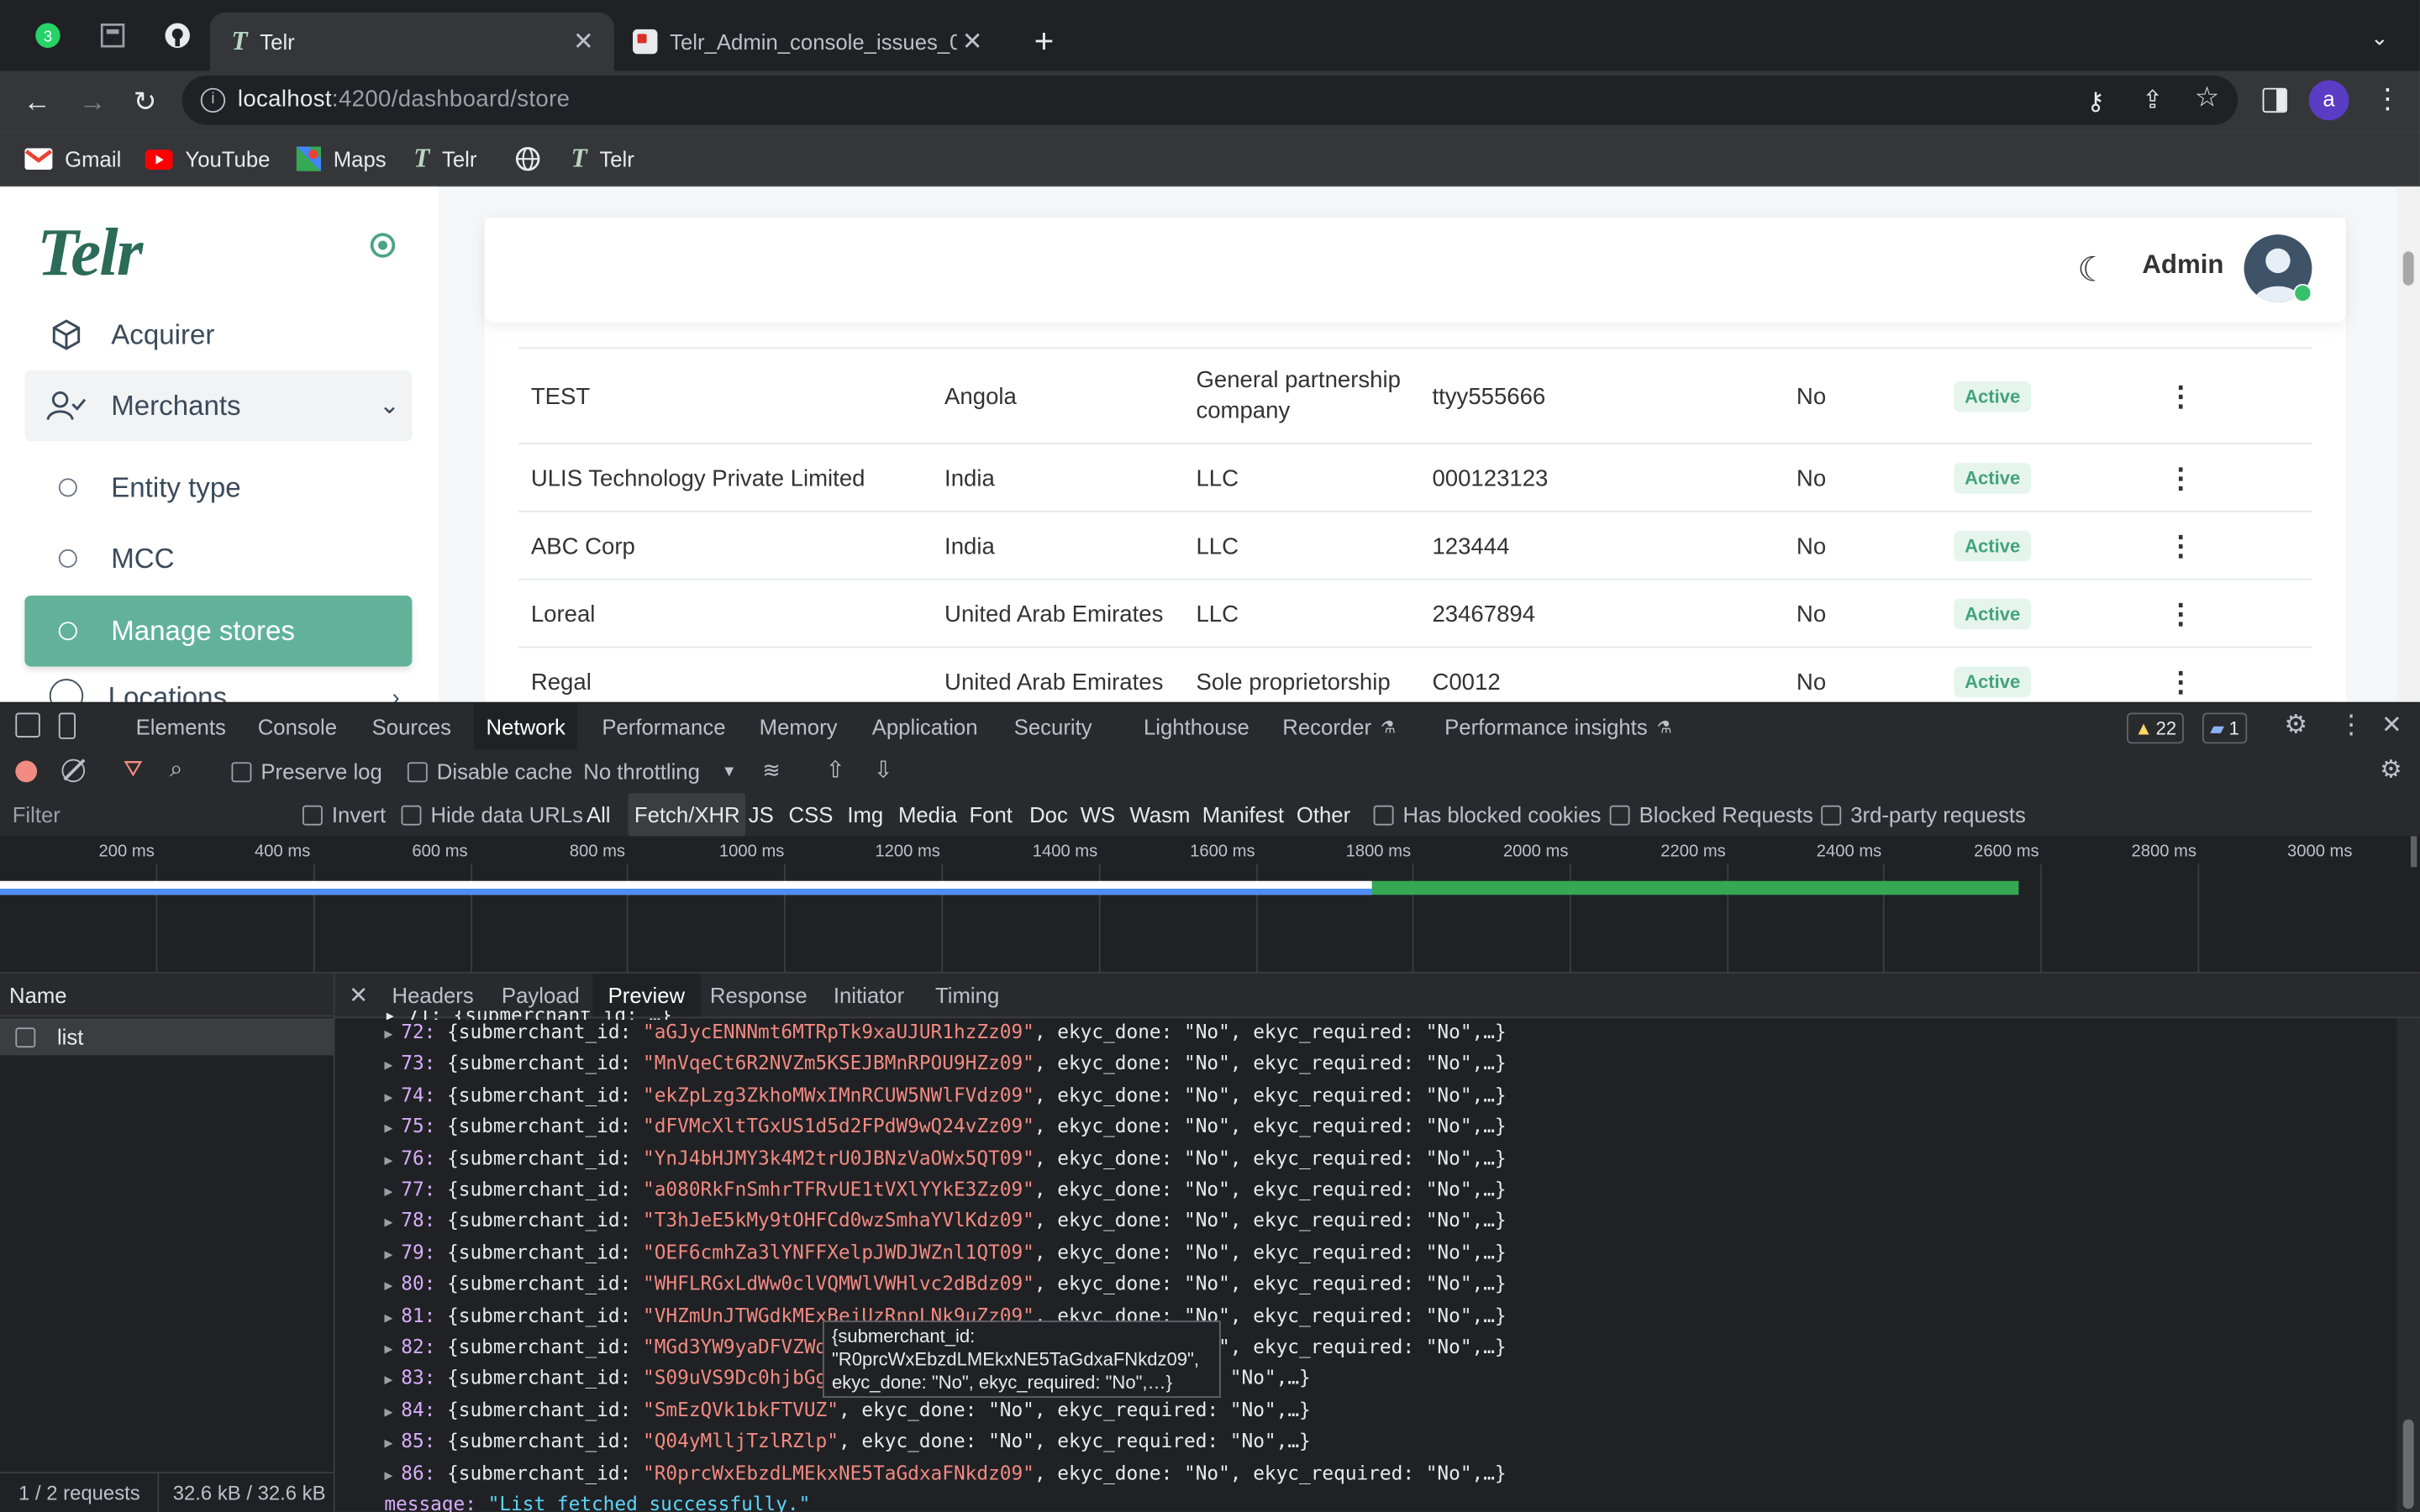 This screenshot has height=1512, width=2420. What do you see at coordinates (1339, 727) in the screenshot?
I see `tab-recorder: Recorder ⚗` at bounding box center [1339, 727].